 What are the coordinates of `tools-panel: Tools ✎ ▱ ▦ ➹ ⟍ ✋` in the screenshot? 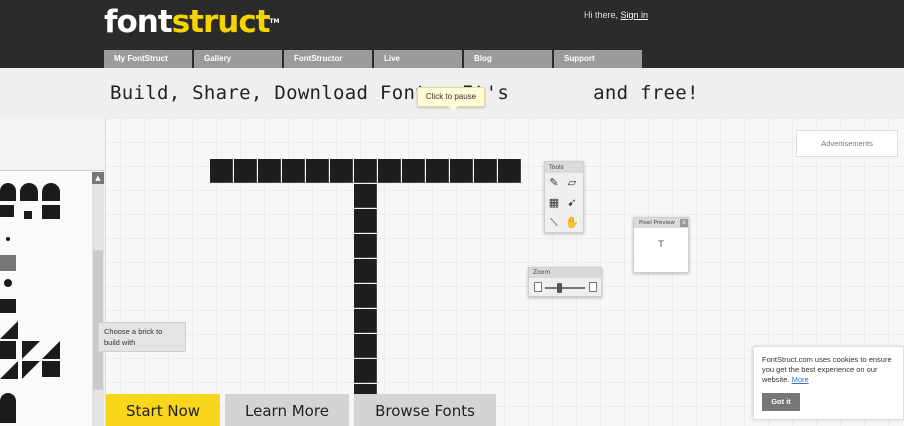 It's located at (564, 197).